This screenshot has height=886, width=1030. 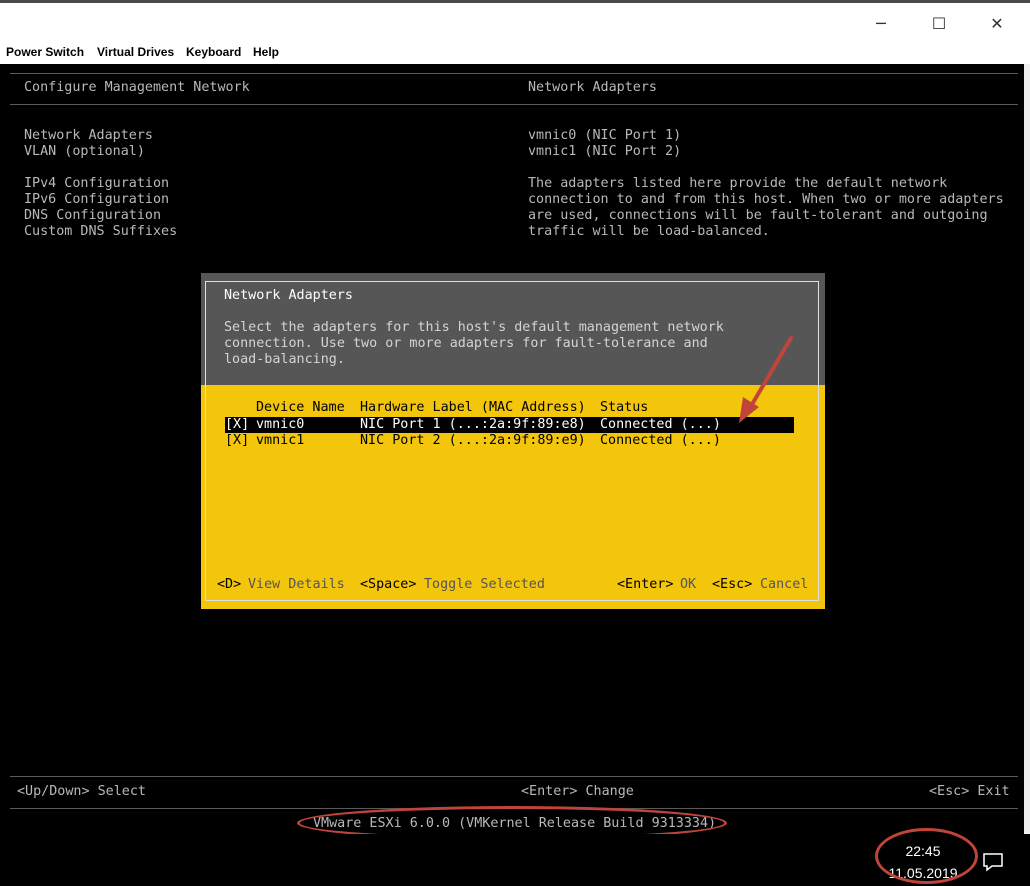 What do you see at coordinates (514, 776) in the screenshot?
I see `footer-divider` at bounding box center [514, 776].